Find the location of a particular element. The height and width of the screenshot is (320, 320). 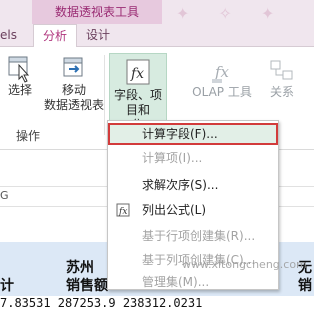

select-button: 选择 is located at coordinates (20, 76).